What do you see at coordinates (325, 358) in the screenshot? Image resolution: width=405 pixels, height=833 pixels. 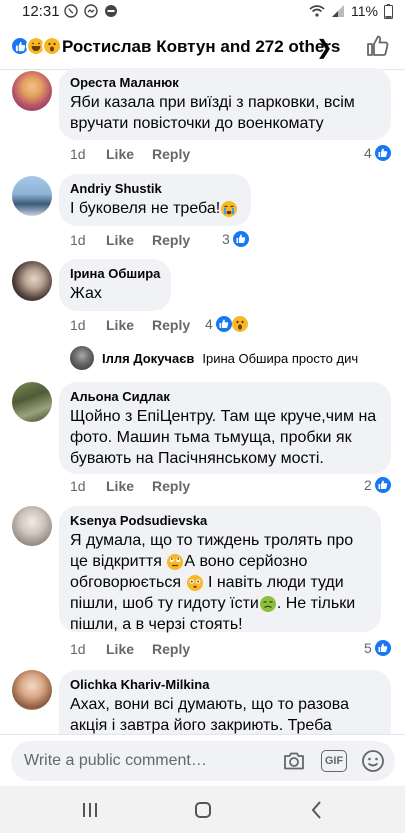 I see `reply-body: просто дич` at bounding box center [325, 358].